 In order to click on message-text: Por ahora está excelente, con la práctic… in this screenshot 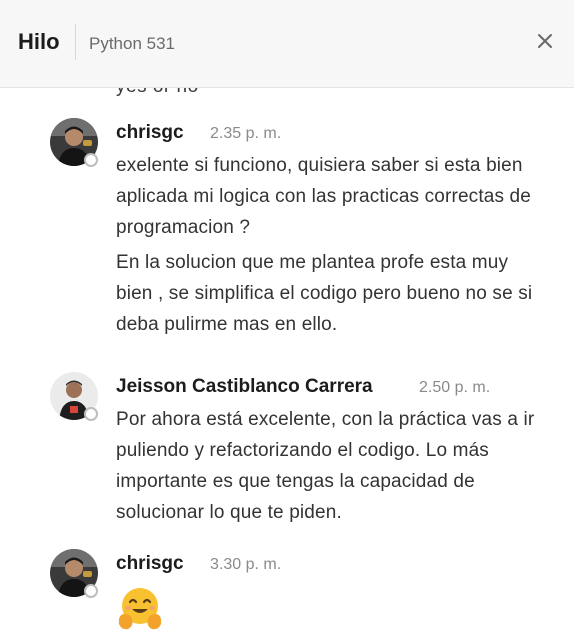, I will do `click(325, 466)`.